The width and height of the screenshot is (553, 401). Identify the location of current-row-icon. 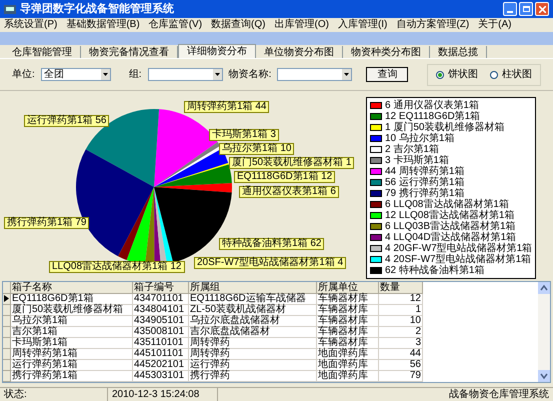
(6, 298).